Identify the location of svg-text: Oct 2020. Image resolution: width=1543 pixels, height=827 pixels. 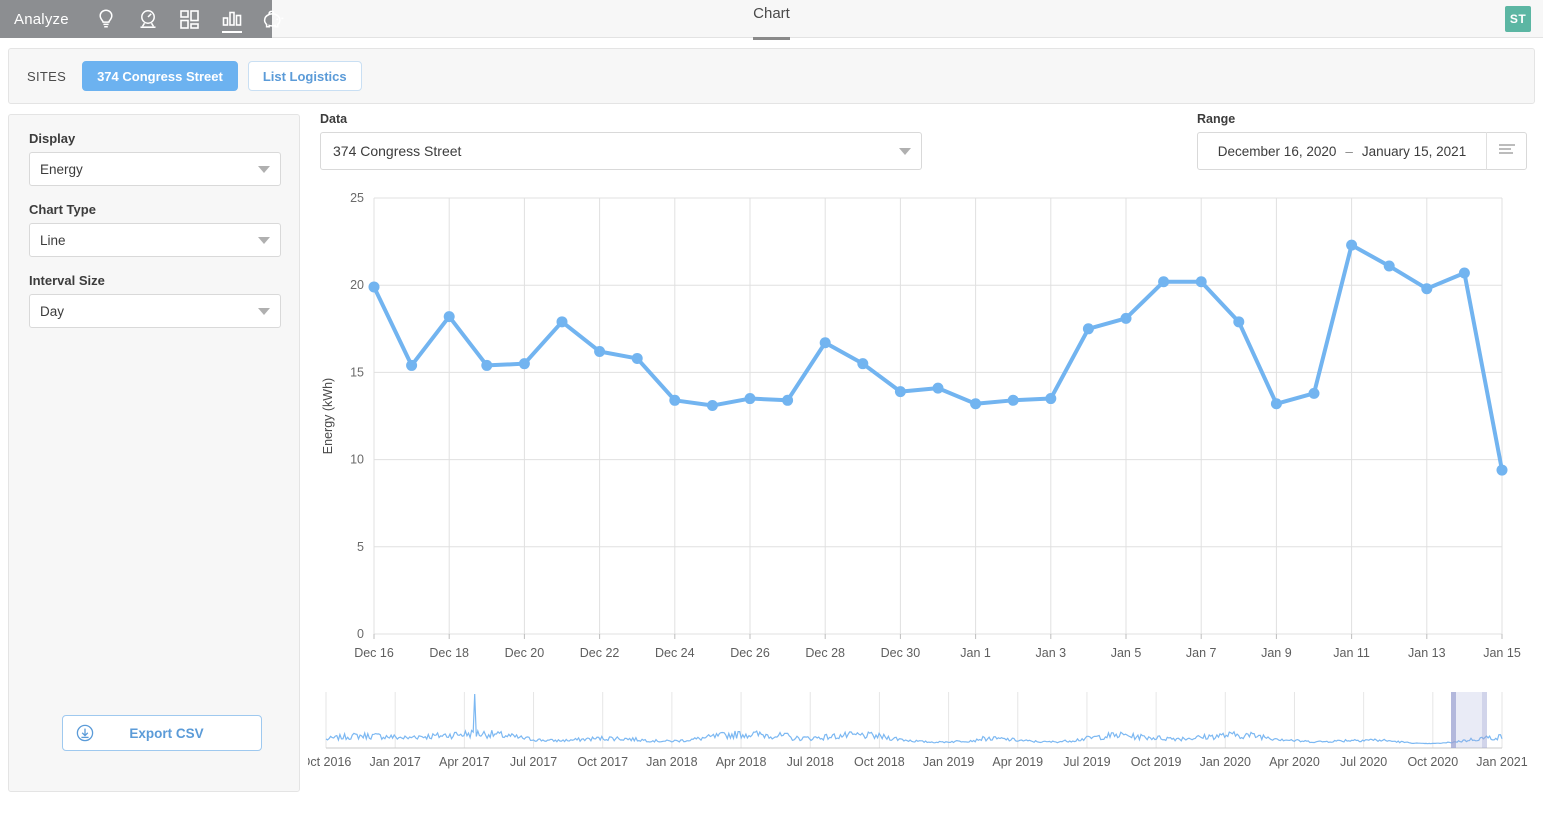
(1432, 762).